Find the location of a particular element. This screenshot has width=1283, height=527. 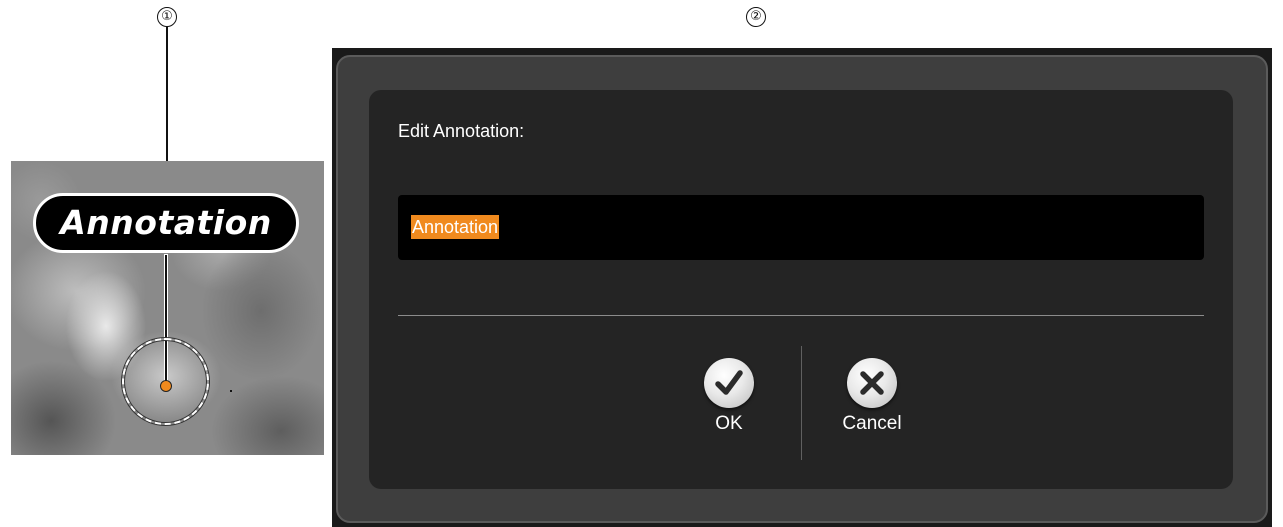

callout-number-1: ① is located at coordinates (167, 17).